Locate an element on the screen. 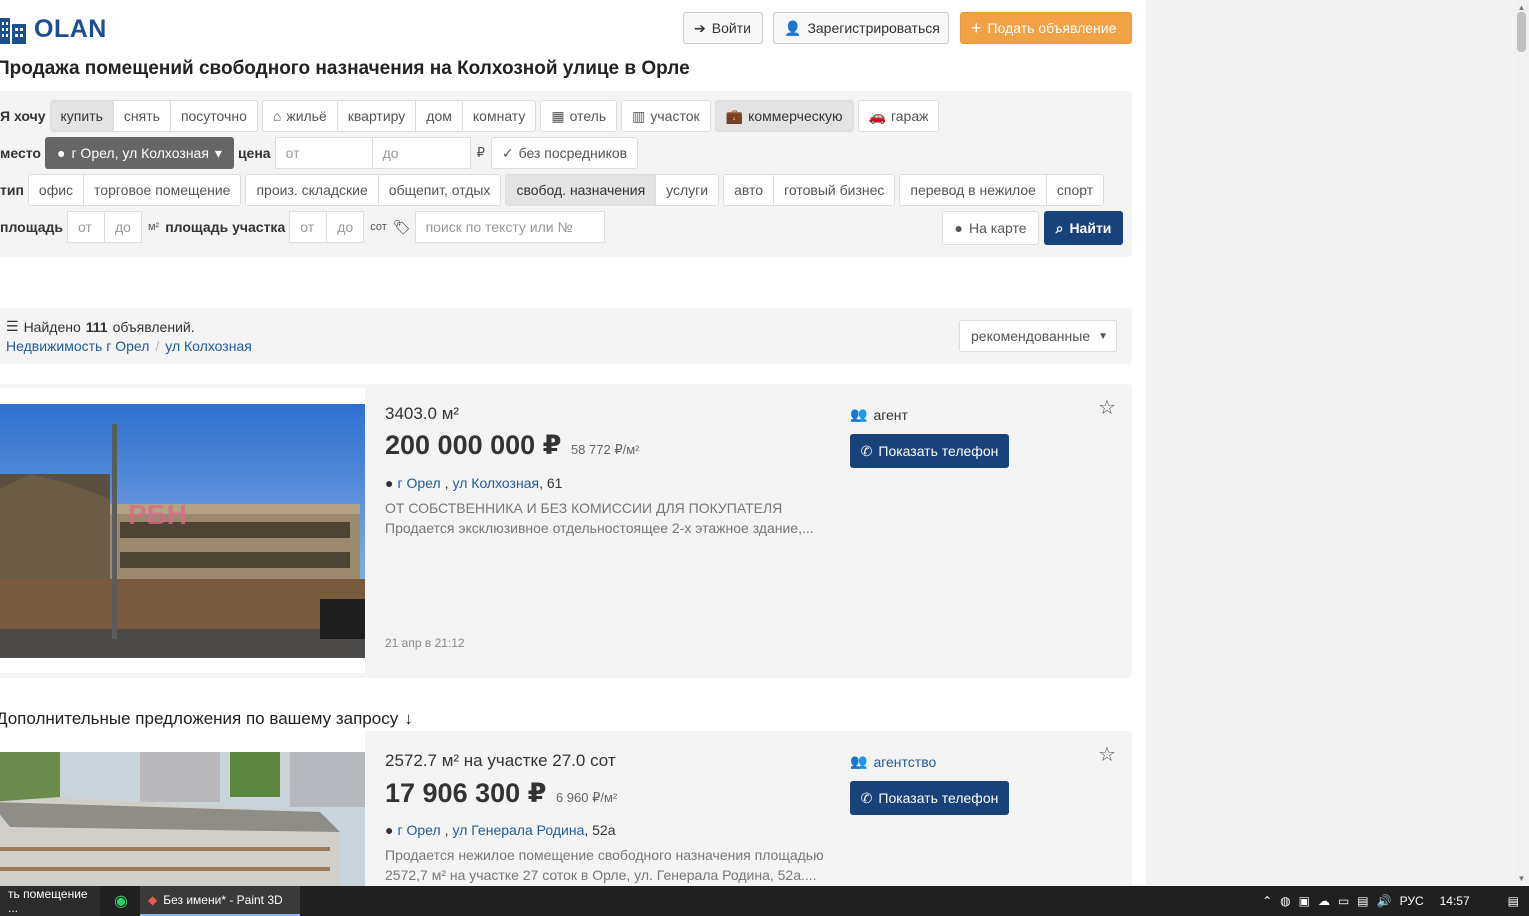 Image resolution: width=1529 pixels, height=916 pixels. scrollbar: ▲ ▼ is located at coordinates (1521, 443).